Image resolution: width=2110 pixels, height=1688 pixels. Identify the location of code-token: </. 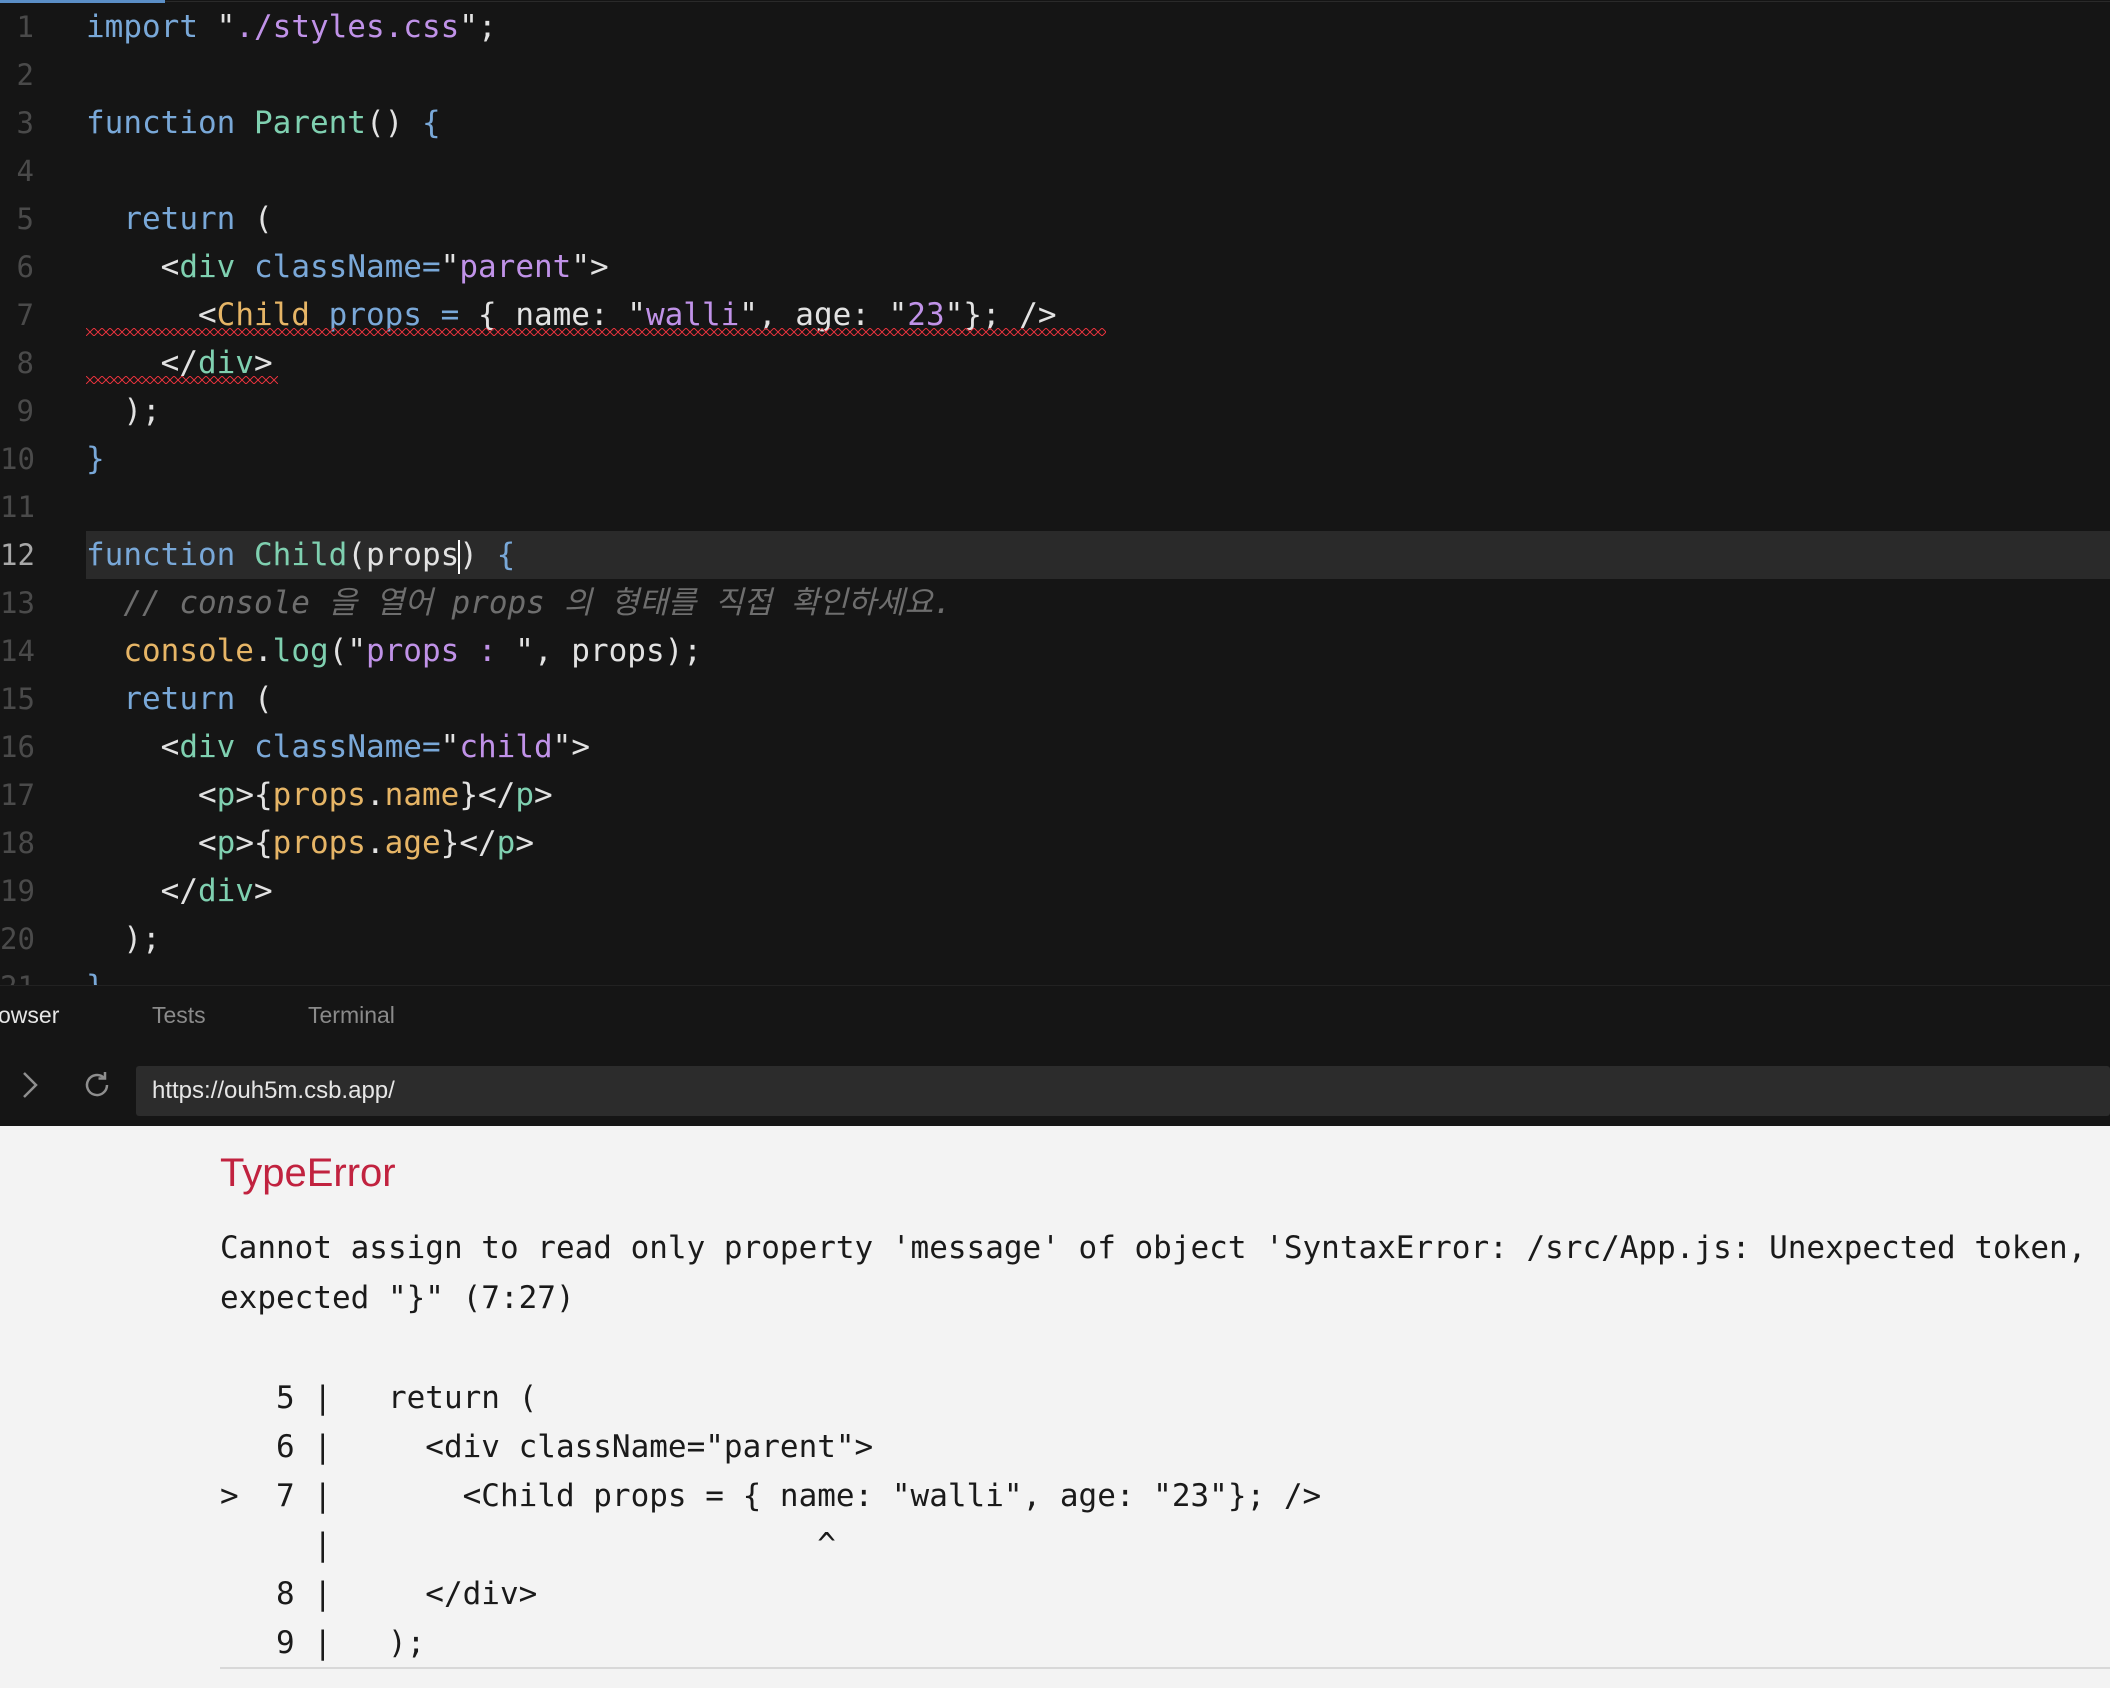
(142, 891).